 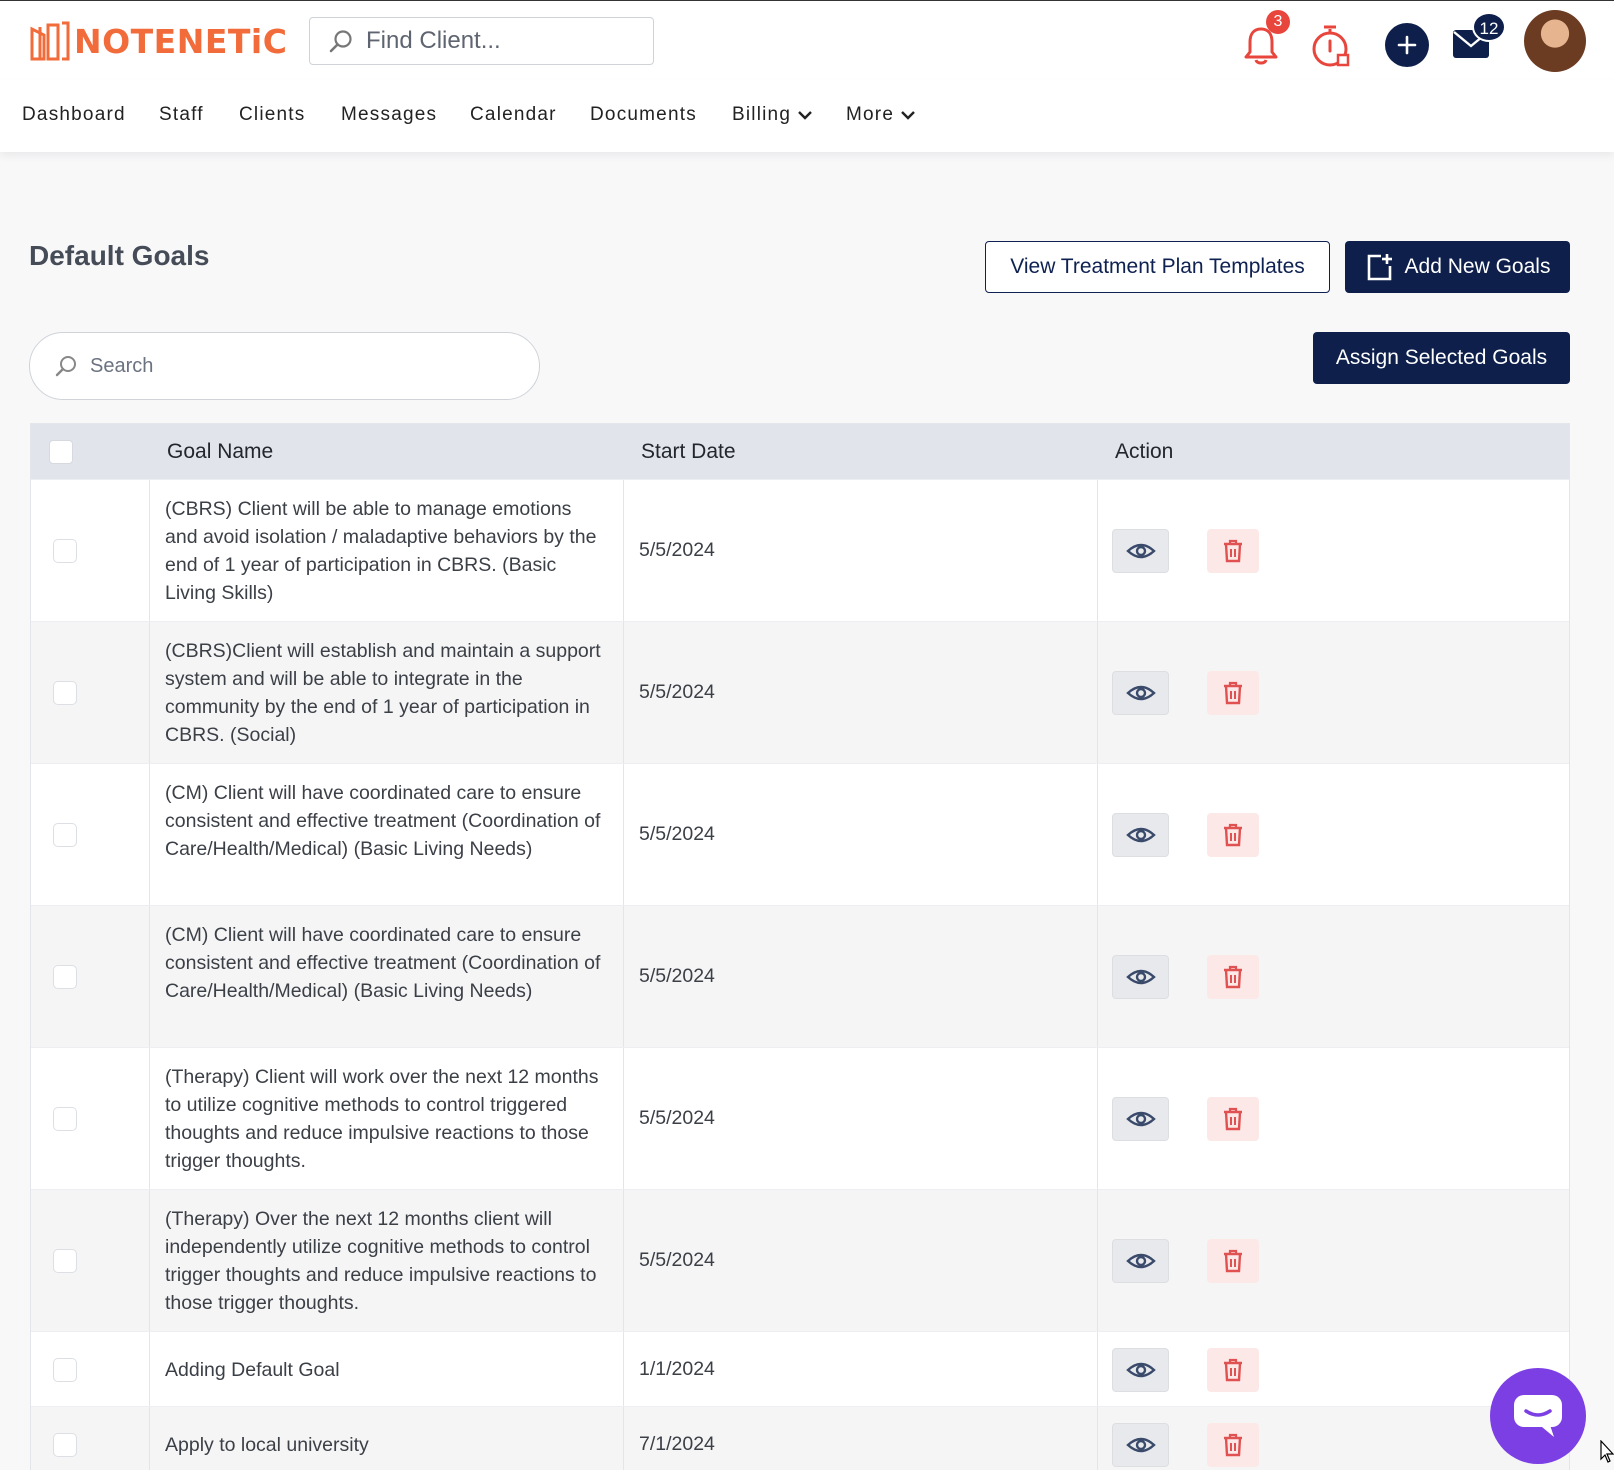 I want to click on timer-button, so click(x=1332, y=46).